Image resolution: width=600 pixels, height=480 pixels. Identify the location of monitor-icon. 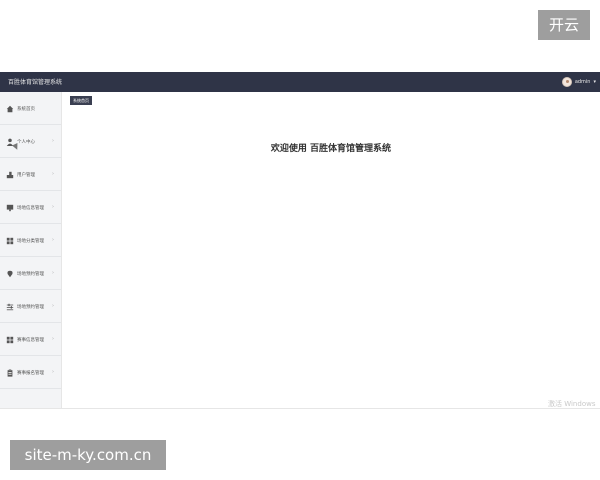
(10, 208).